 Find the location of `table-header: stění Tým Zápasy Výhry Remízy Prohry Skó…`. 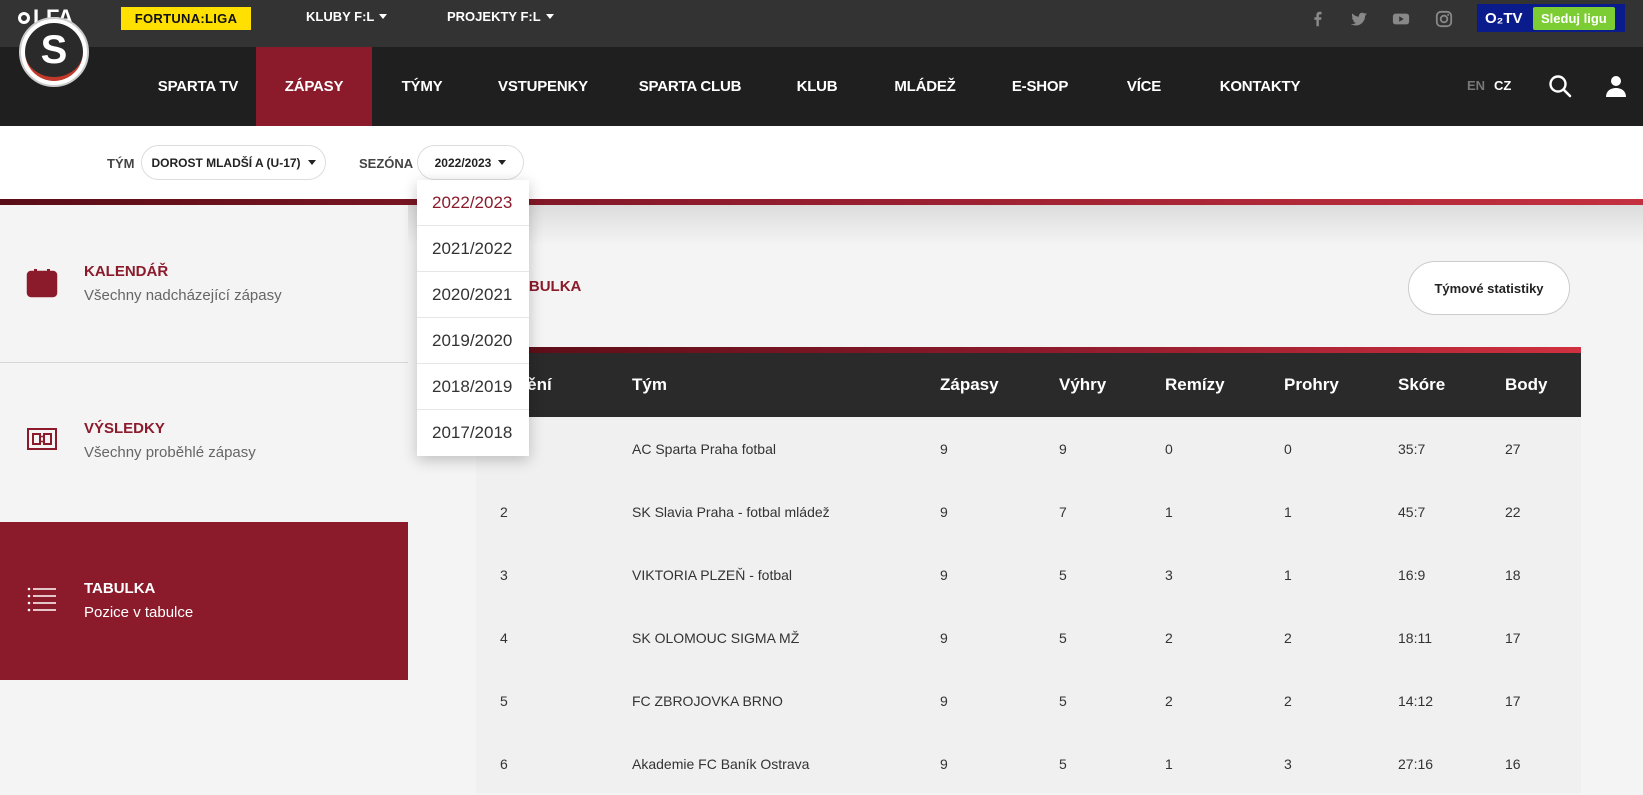

table-header: stění Tým Zápasy Výhry Remízy Prohry Skó… is located at coordinates (1028, 385).